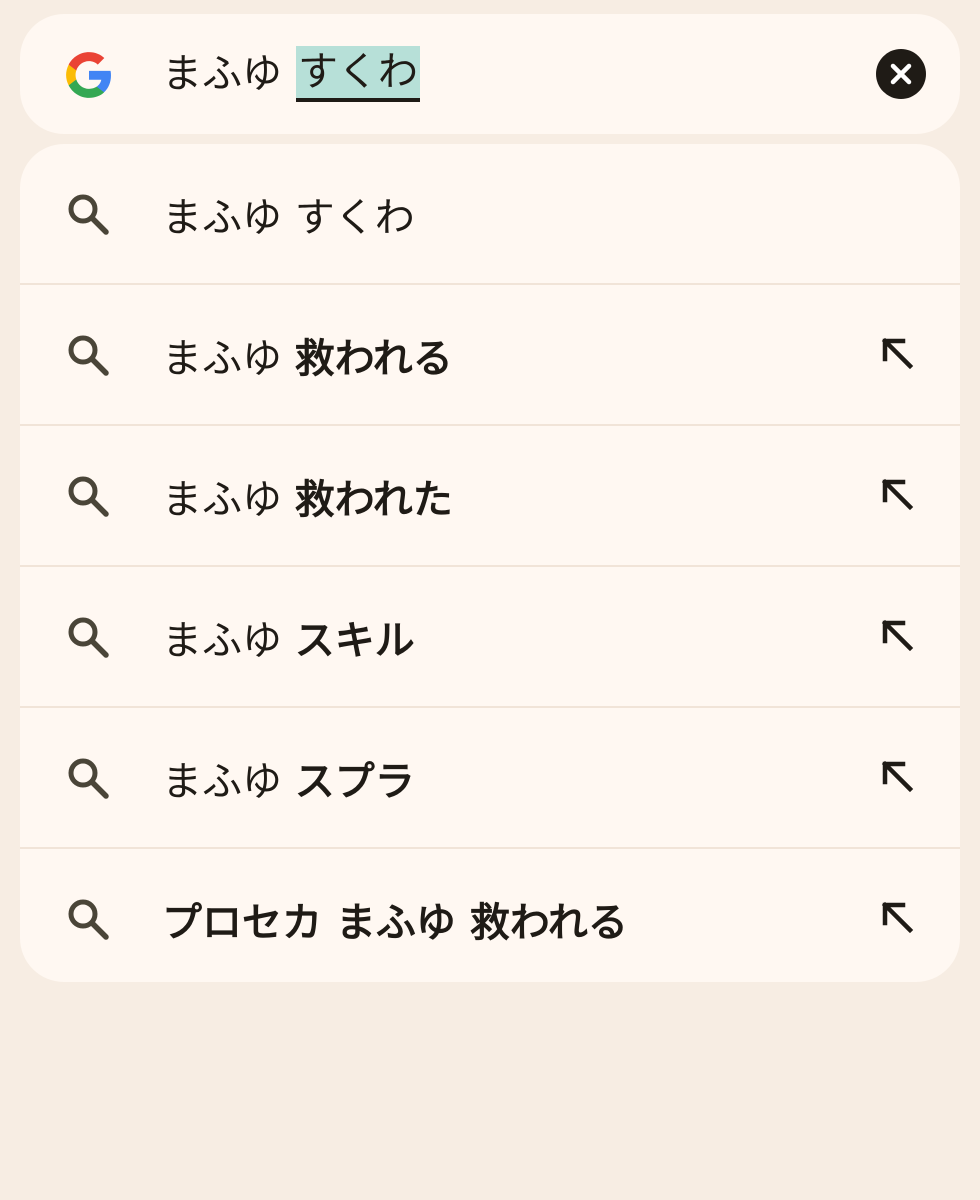  What do you see at coordinates (373, 499) in the screenshot?
I see `suggestion-completion: 救われた` at bounding box center [373, 499].